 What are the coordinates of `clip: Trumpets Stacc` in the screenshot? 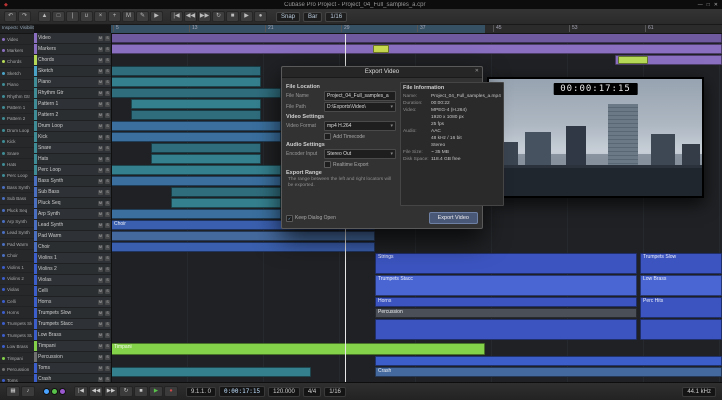 It's located at (506, 285).